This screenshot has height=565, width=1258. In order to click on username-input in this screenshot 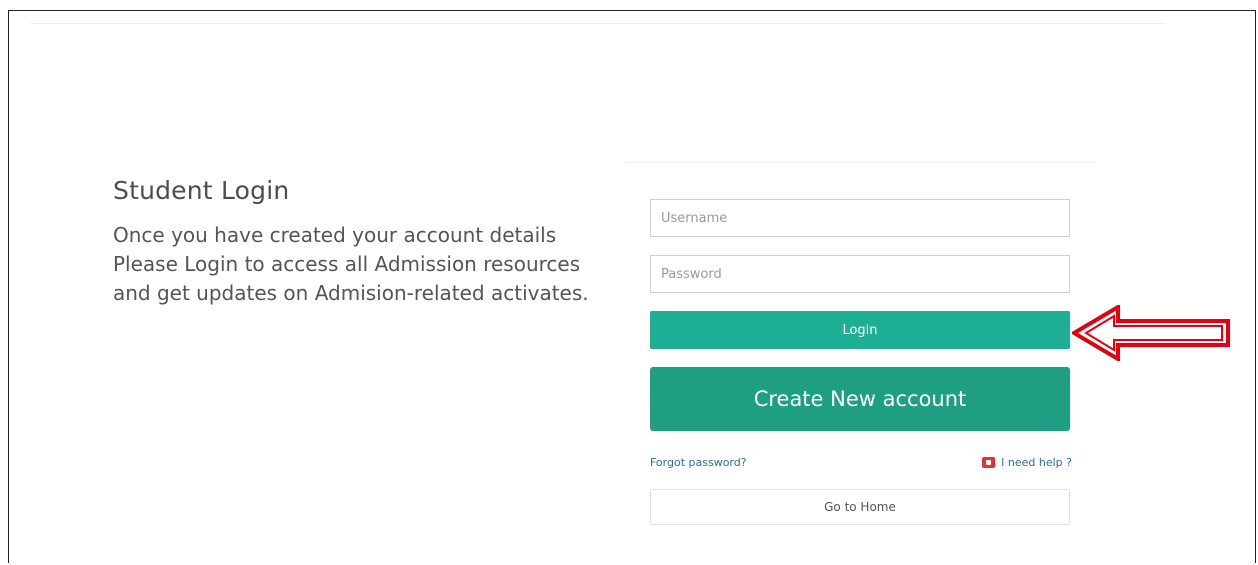, I will do `click(860, 218)`.